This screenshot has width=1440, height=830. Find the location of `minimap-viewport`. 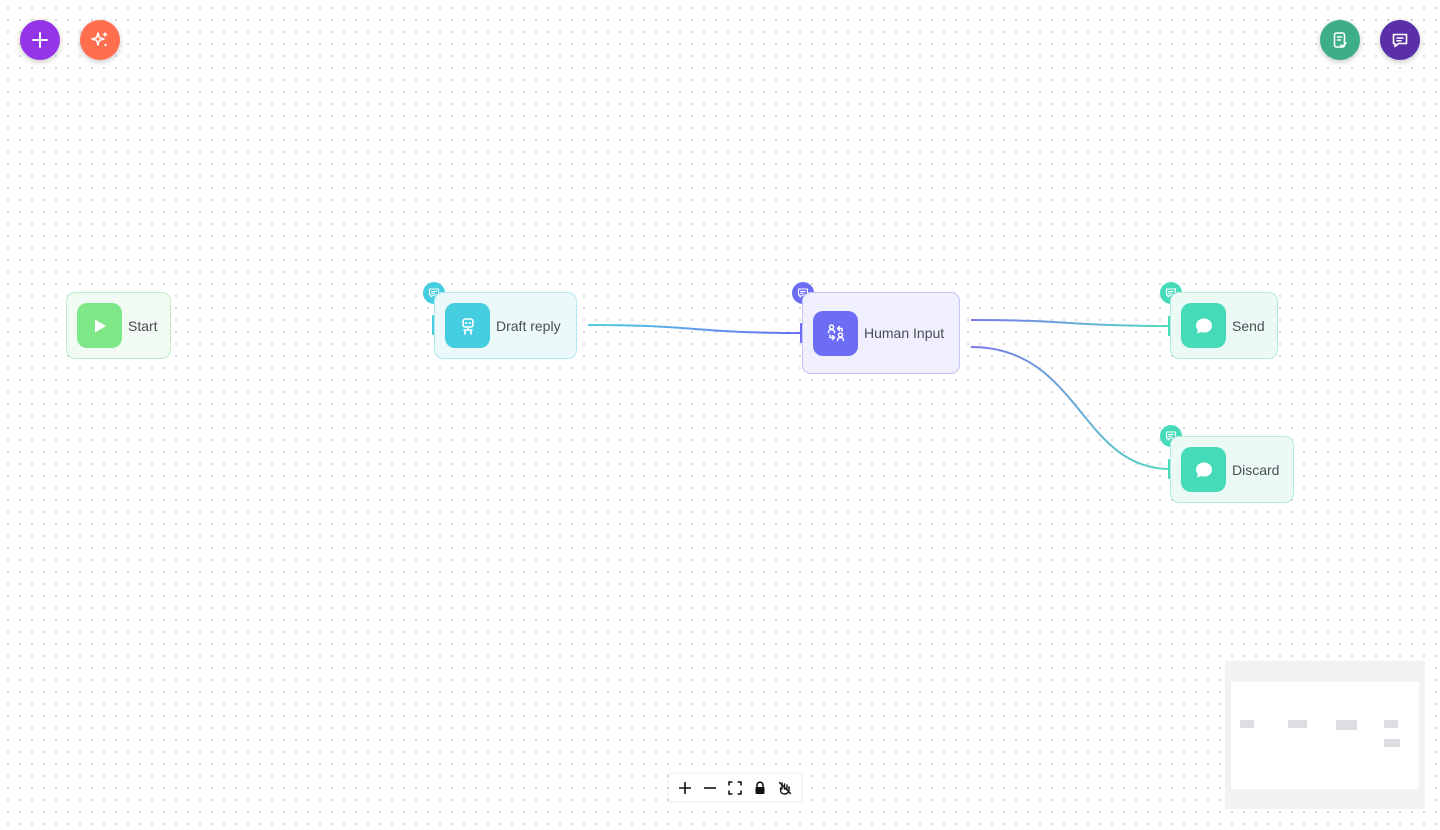

minimap-viewport is located at coordinates (1325, 735).